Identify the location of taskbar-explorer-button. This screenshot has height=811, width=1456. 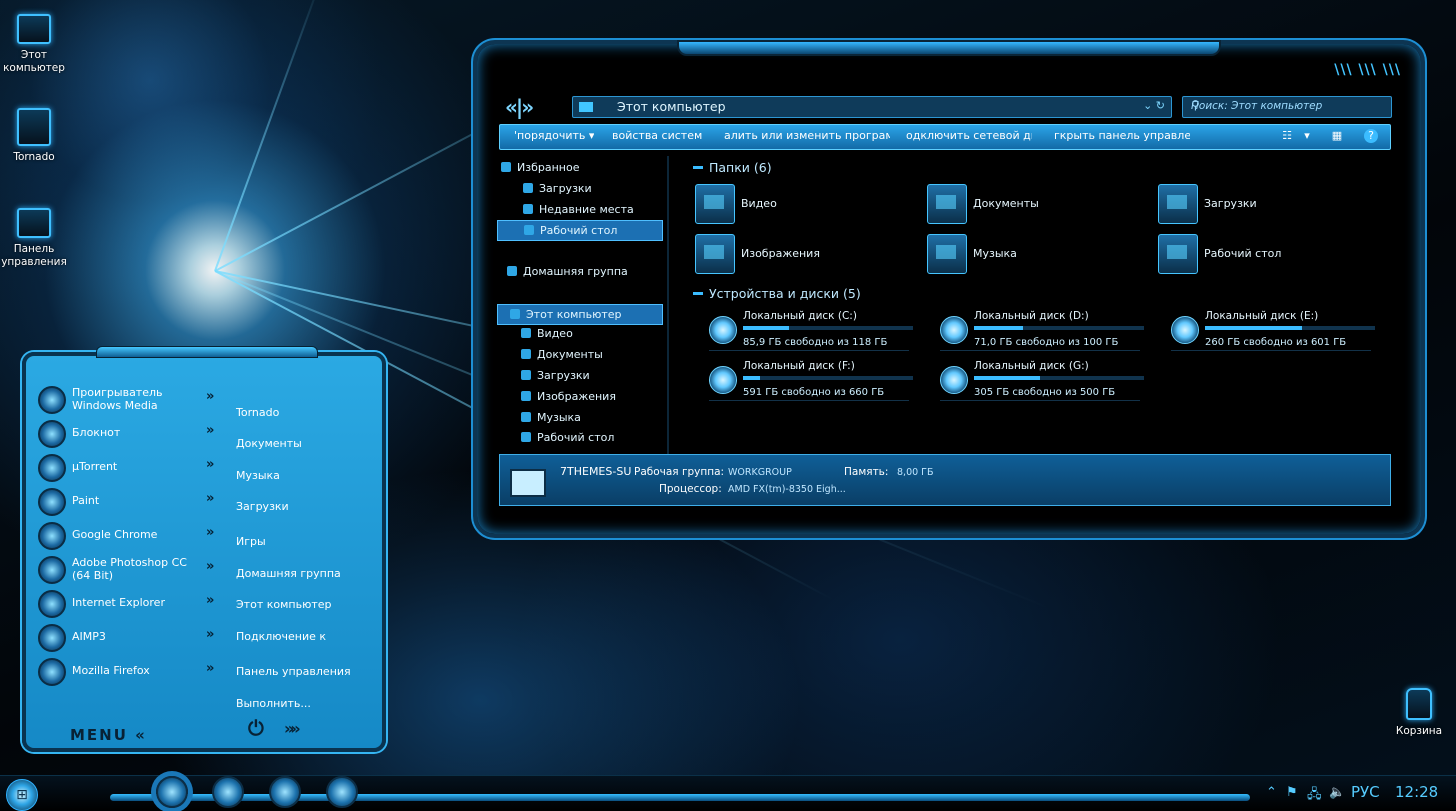
(172, 792).